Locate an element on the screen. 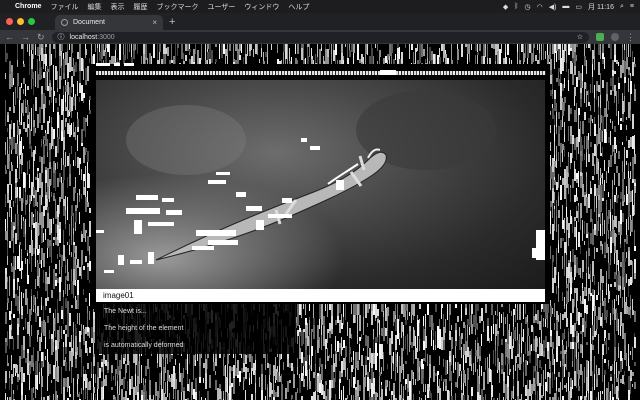 The height and width of the screenshot is (400, 640). menu-edit: 編集 is located at coordinates (94, 7).